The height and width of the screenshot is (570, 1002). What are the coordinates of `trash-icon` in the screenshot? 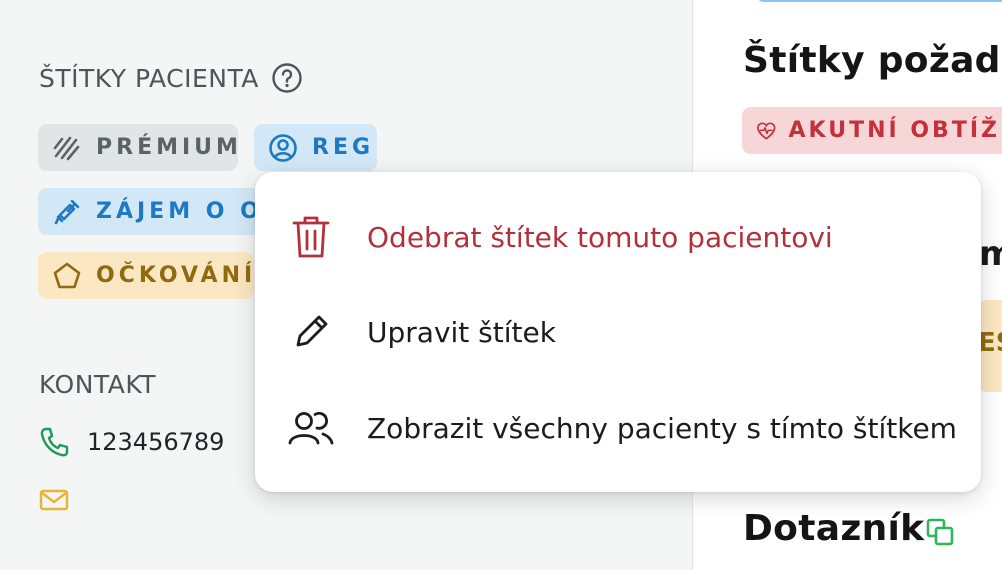 It's located at (311, 237).